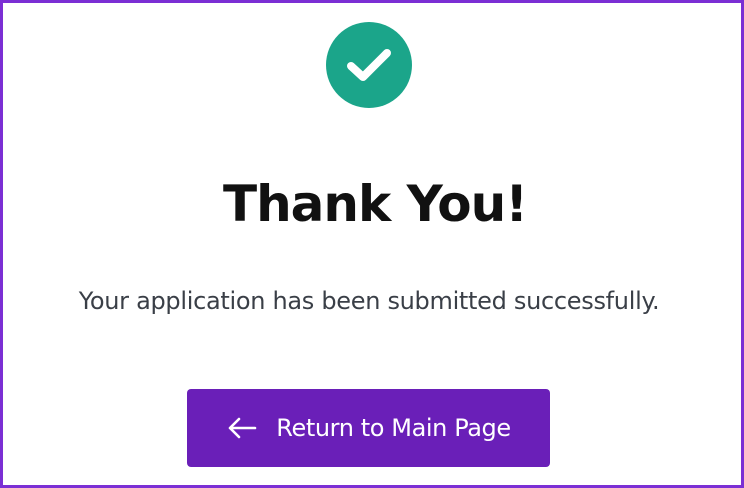 Image resolution: width=744 pixels, height=488 pixels. I want to click on return-to-main-page-button: Return to Main Page, so click(368, 428).